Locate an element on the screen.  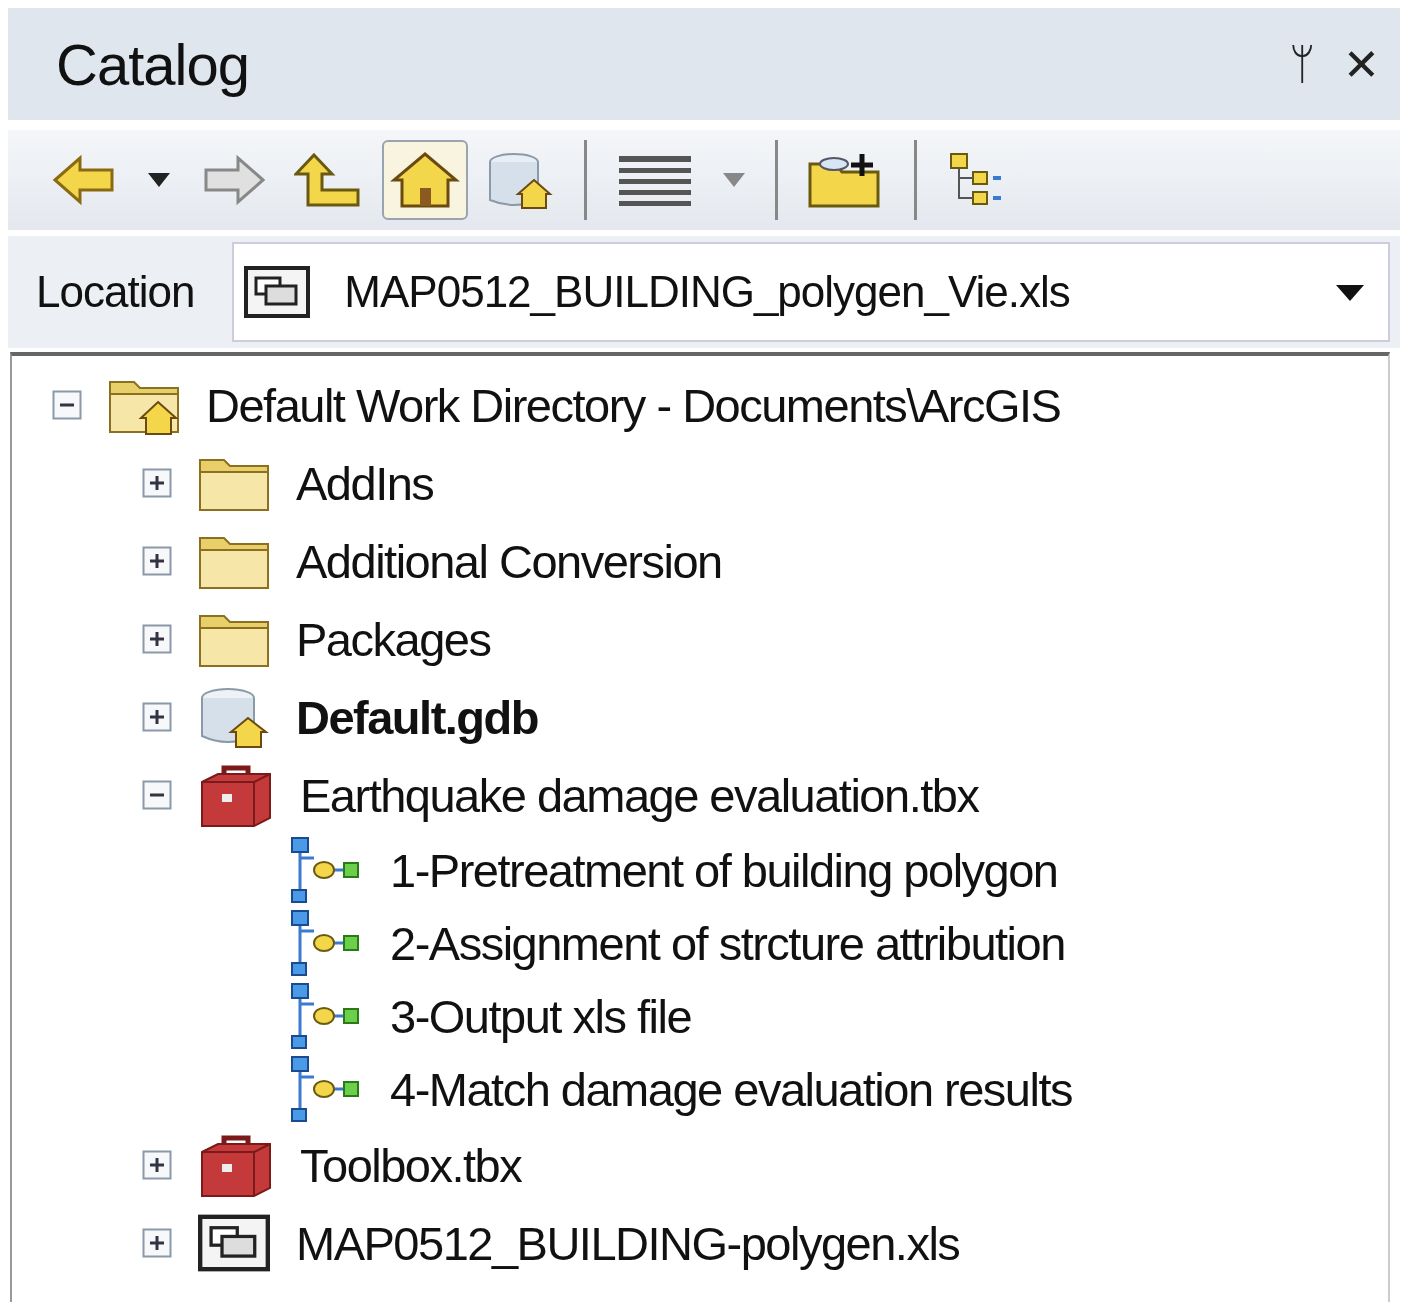
pin-button: ᛘ is located at coordinates (1302, 64).